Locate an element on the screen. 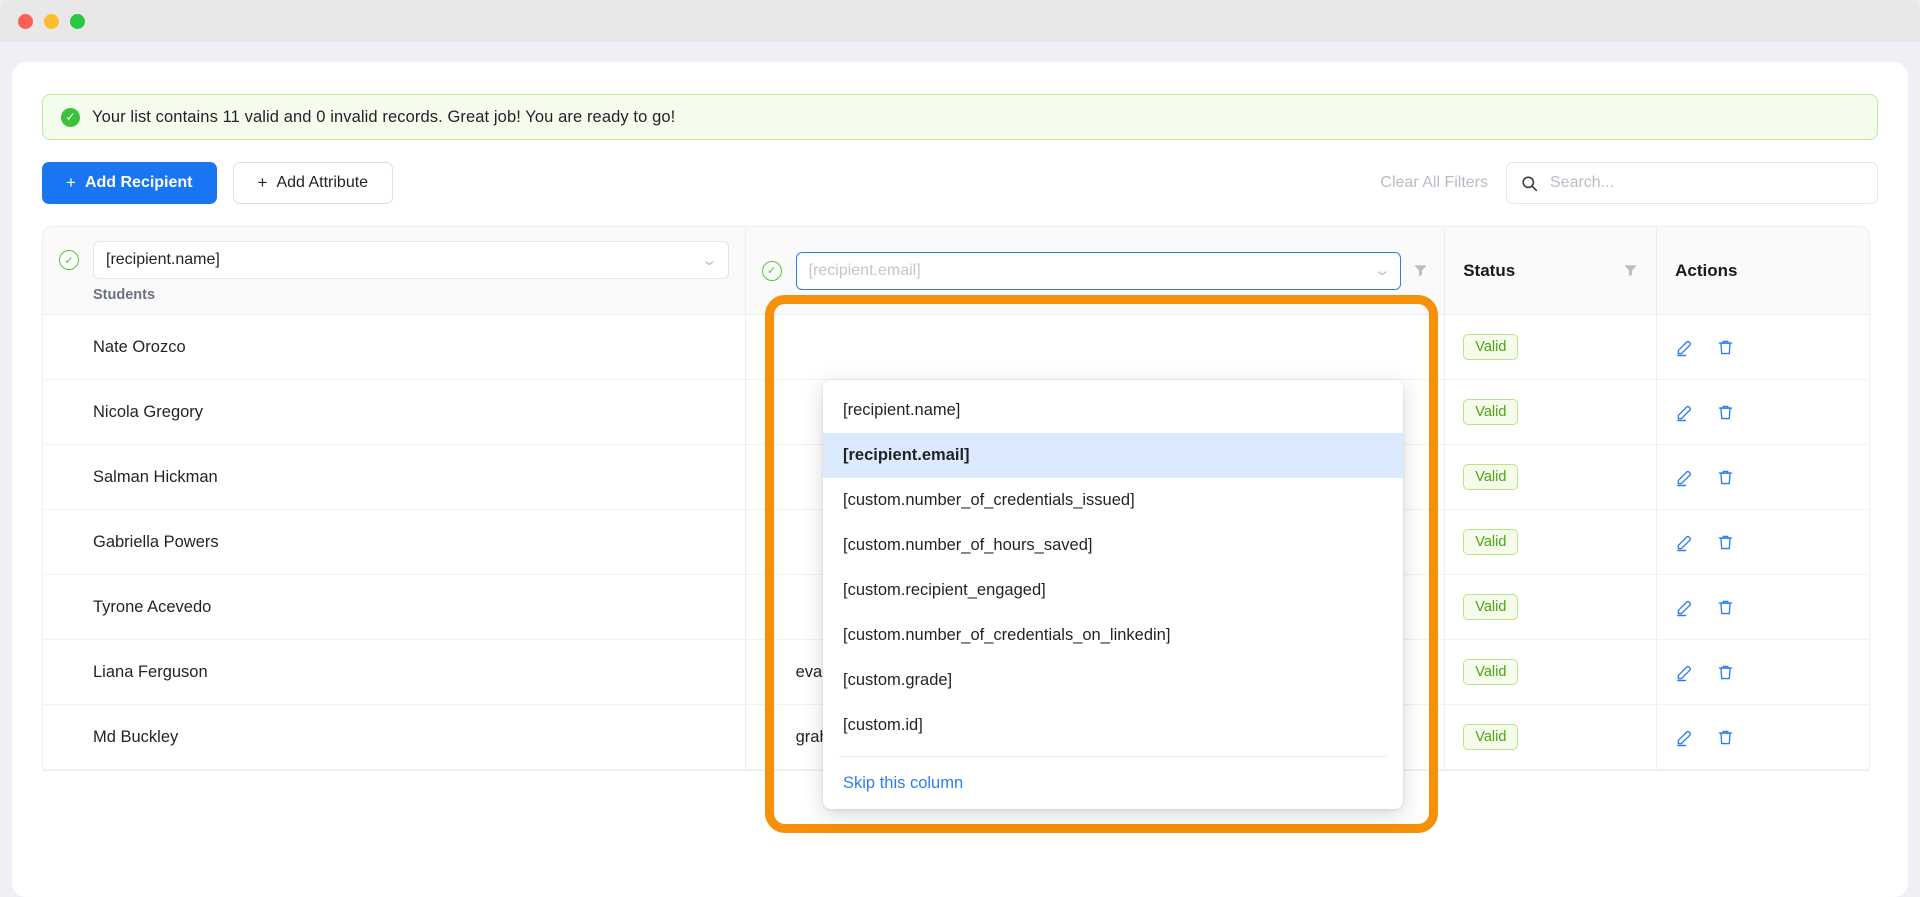 Image resolution: width=1920 pixels, height=897 pixels. email-attribute-value: [recipient.email] is located at coordinates (864, 270).